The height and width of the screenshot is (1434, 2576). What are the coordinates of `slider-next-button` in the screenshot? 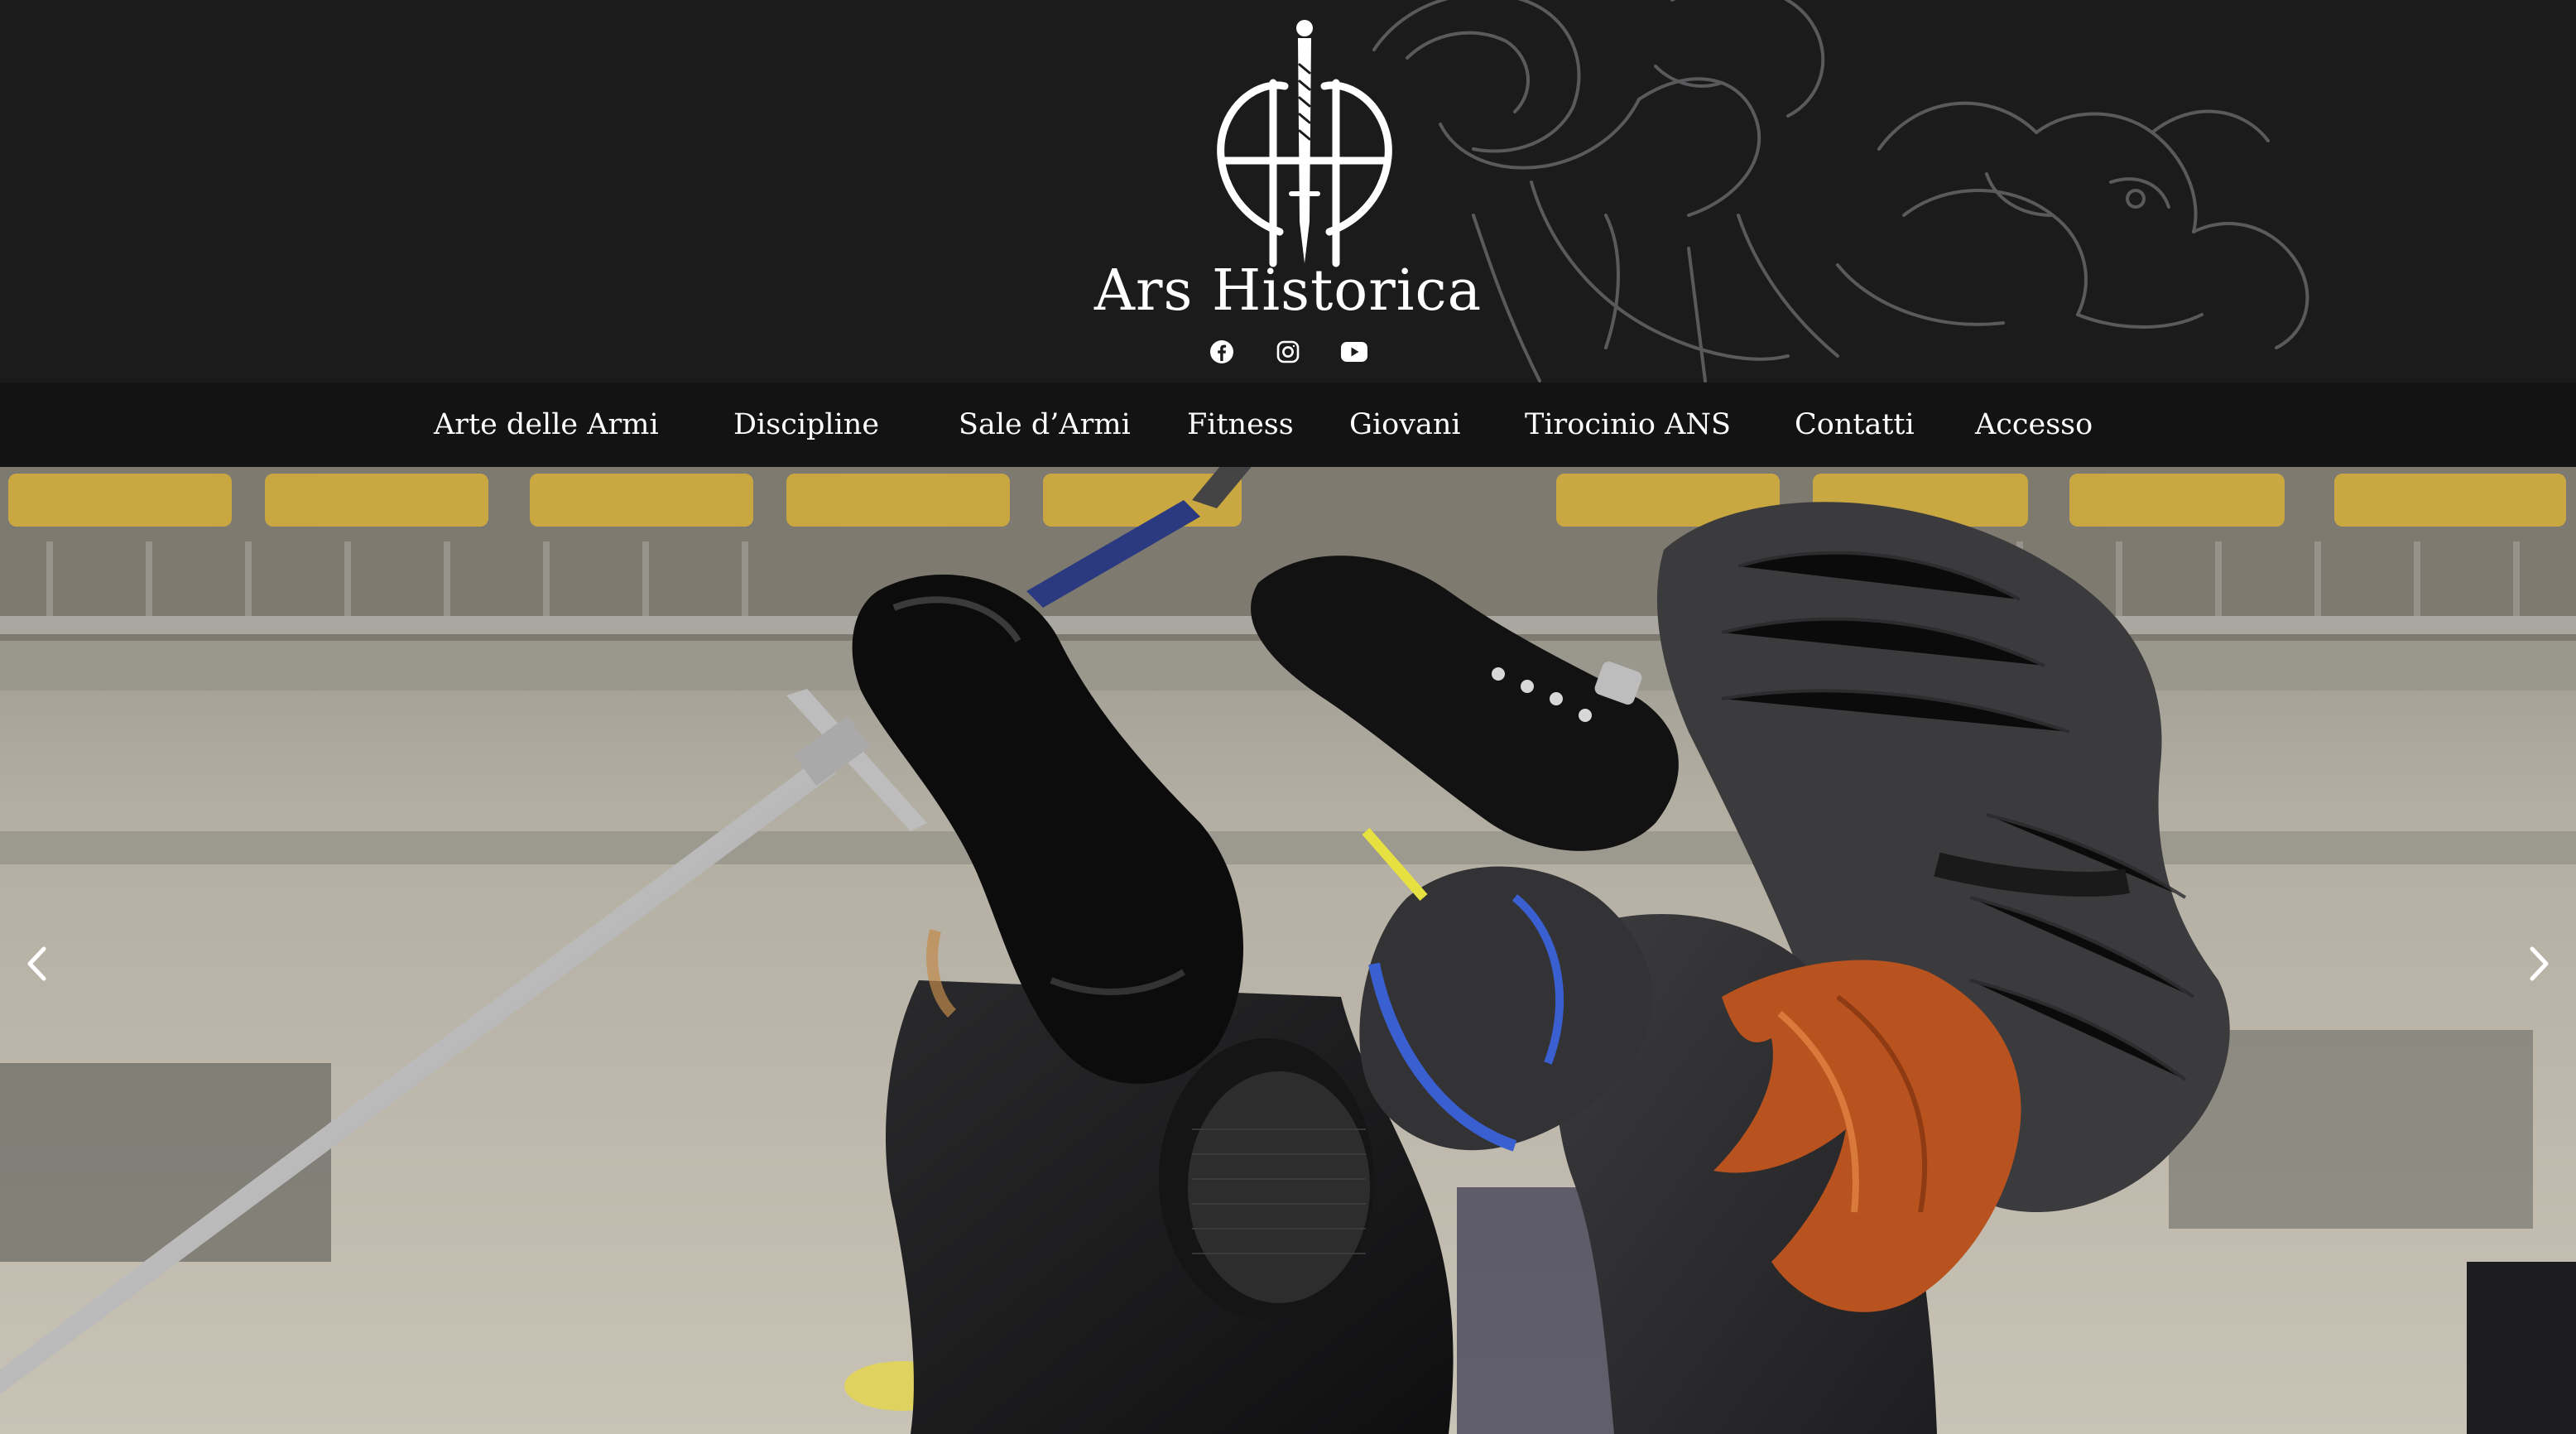 It's located at (2539, 964).